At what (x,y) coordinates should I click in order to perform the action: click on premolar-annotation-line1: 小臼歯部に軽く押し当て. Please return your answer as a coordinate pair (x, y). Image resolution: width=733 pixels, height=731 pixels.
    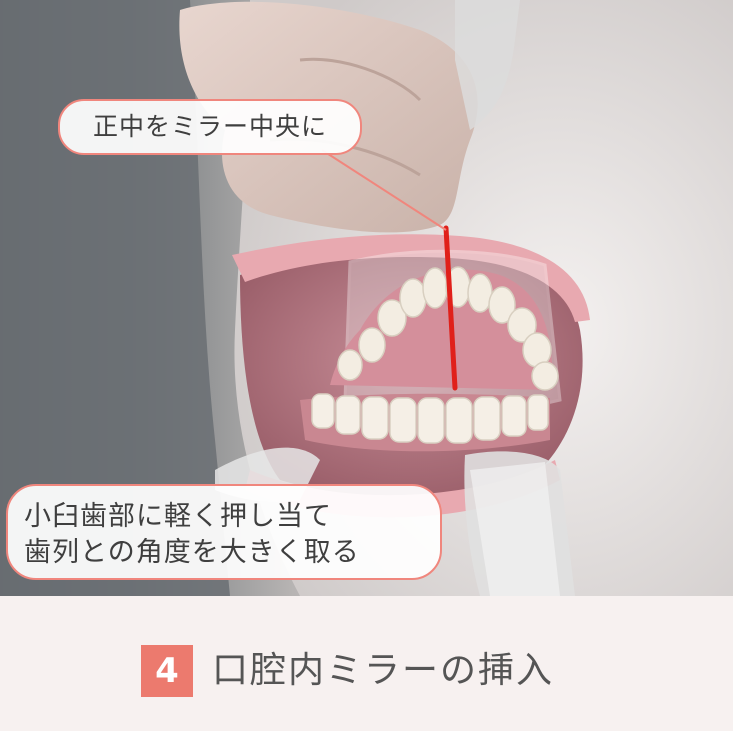
    Looking at the image, I should click on (178, 516).